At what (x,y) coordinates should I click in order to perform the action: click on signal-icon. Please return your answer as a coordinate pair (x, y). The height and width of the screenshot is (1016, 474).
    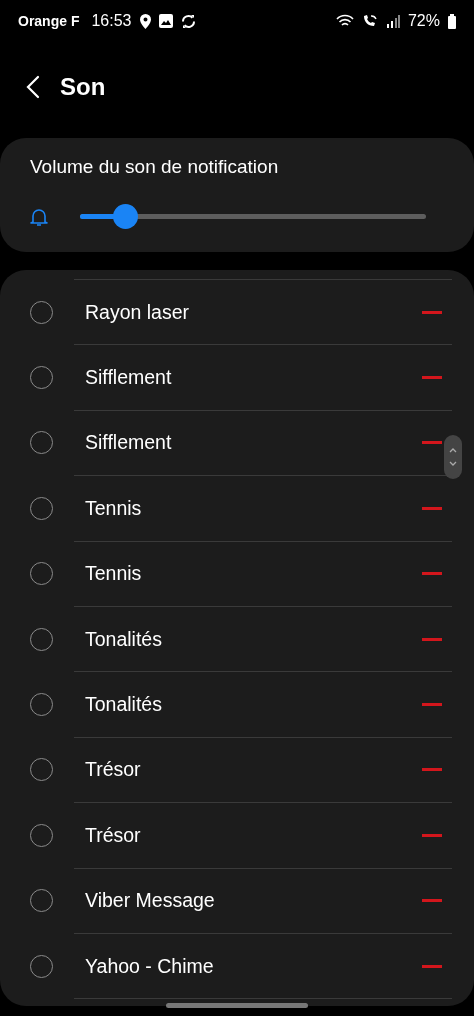
    Looking at the image, I should click on (392, 21).